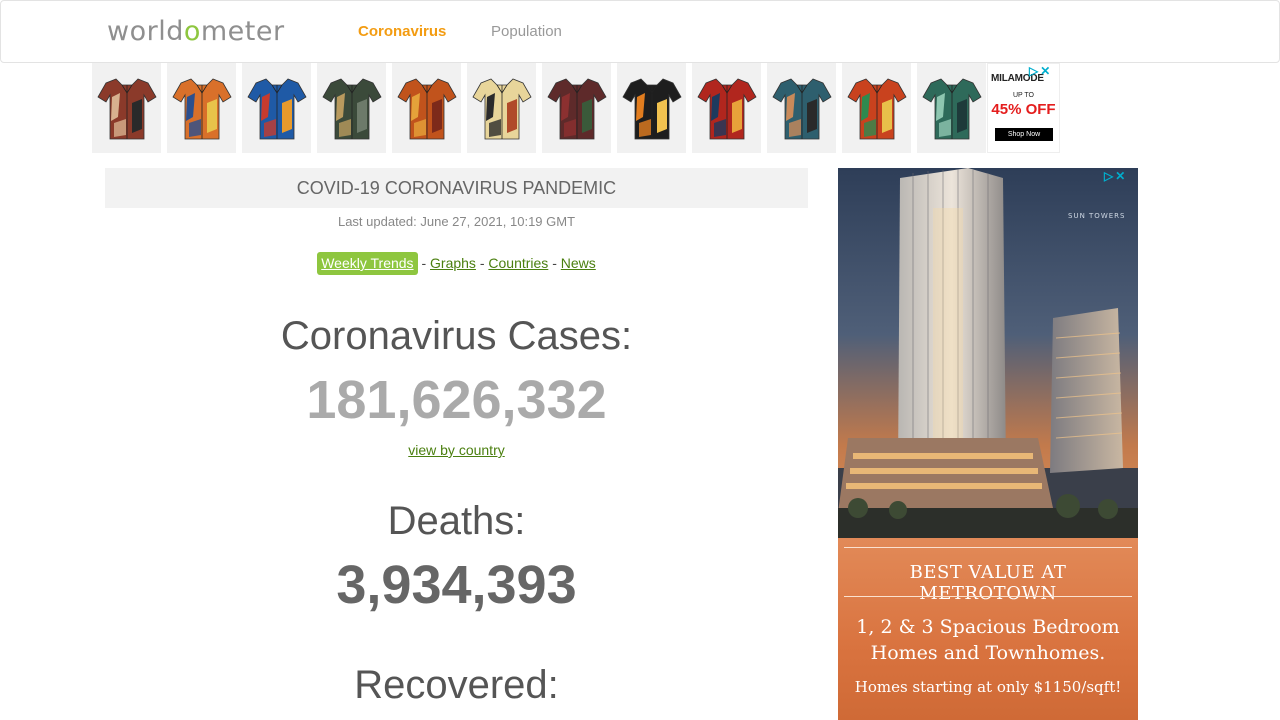 The image size is (1280, 720). What do you see at coordinates (988, 583) in the screenshot?
I see `side-ad-headline: BEST VALUE AT METROTOWN` at bounding box center [988, 583].